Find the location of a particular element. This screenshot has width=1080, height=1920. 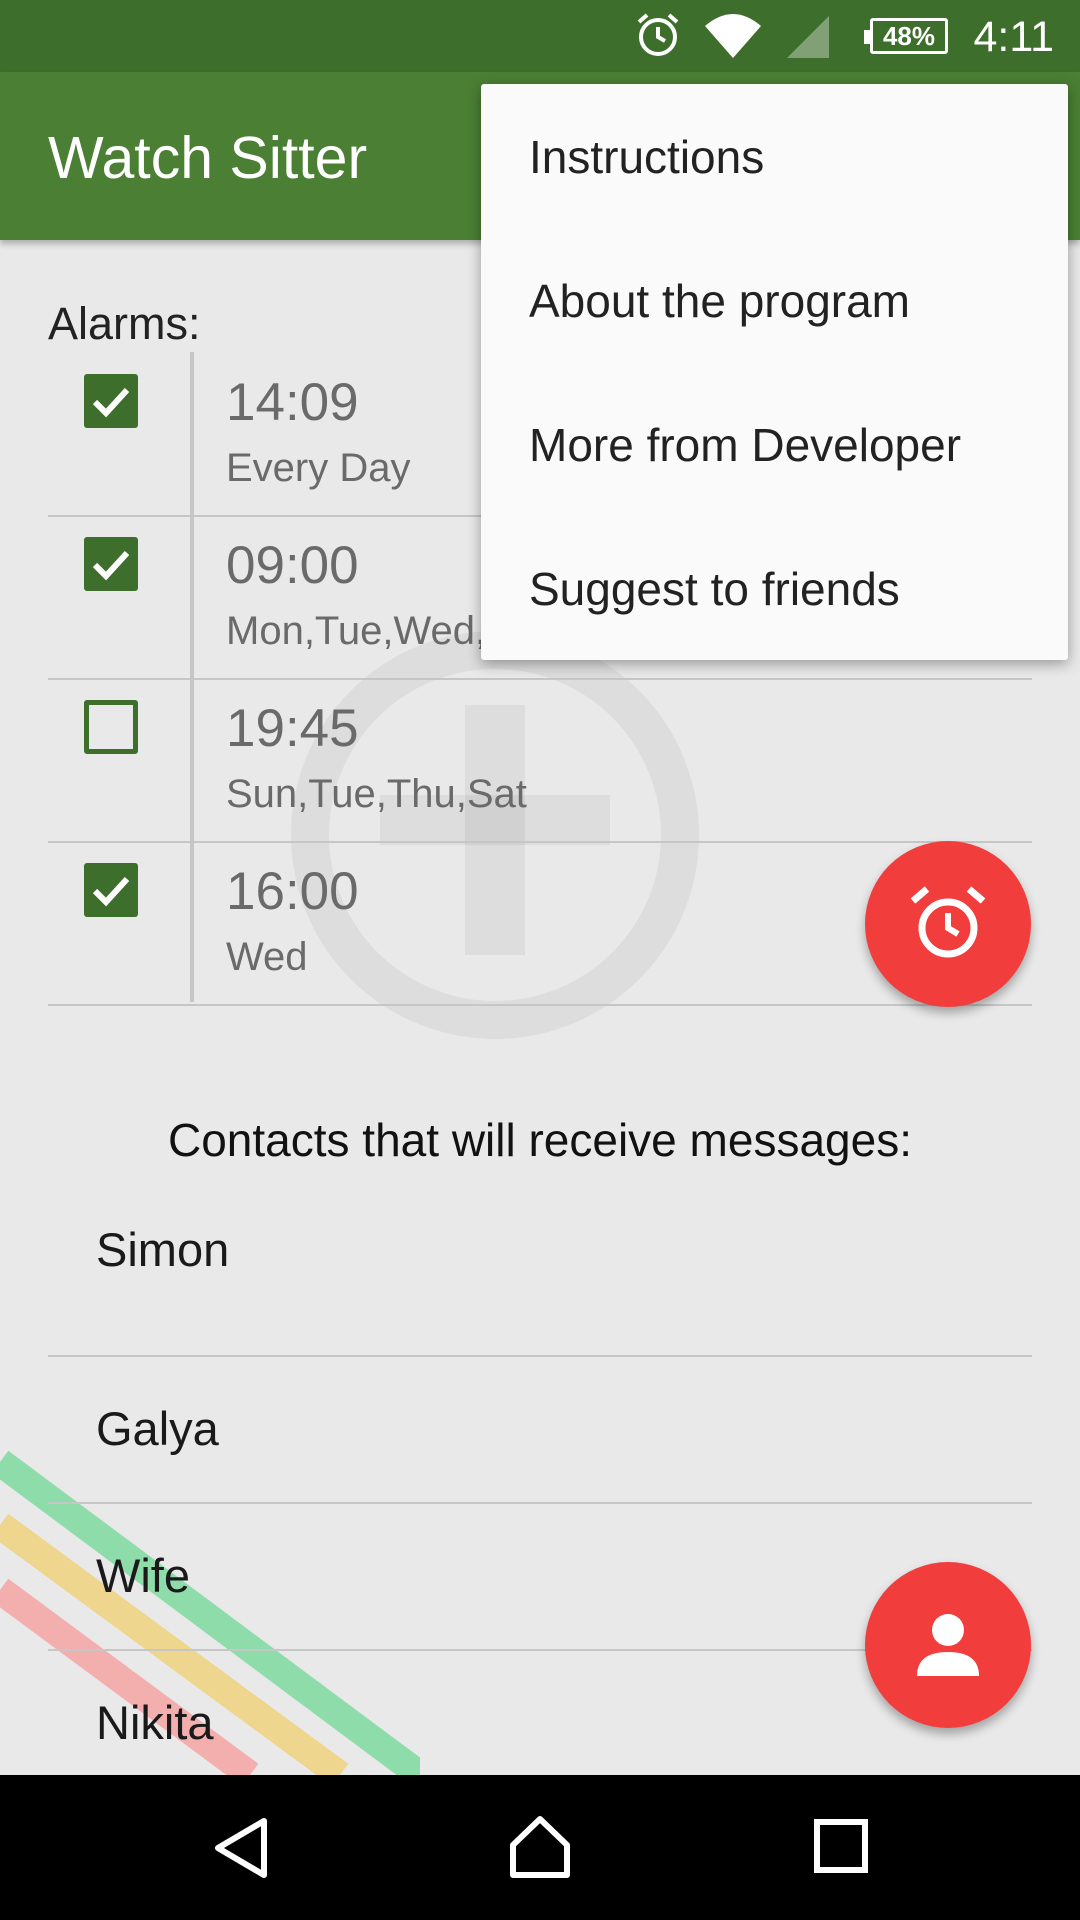

status-bar: 48% 4:11 is located at coordinates (540, 36).